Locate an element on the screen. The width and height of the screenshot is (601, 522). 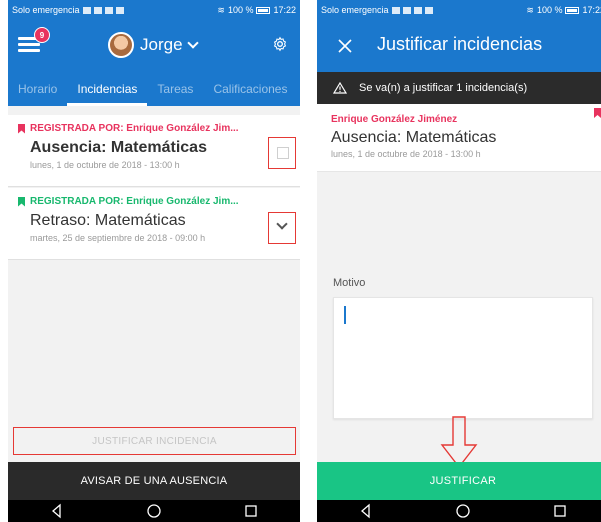
tab-tareas: Tareas is located at coordinates (175, 94).